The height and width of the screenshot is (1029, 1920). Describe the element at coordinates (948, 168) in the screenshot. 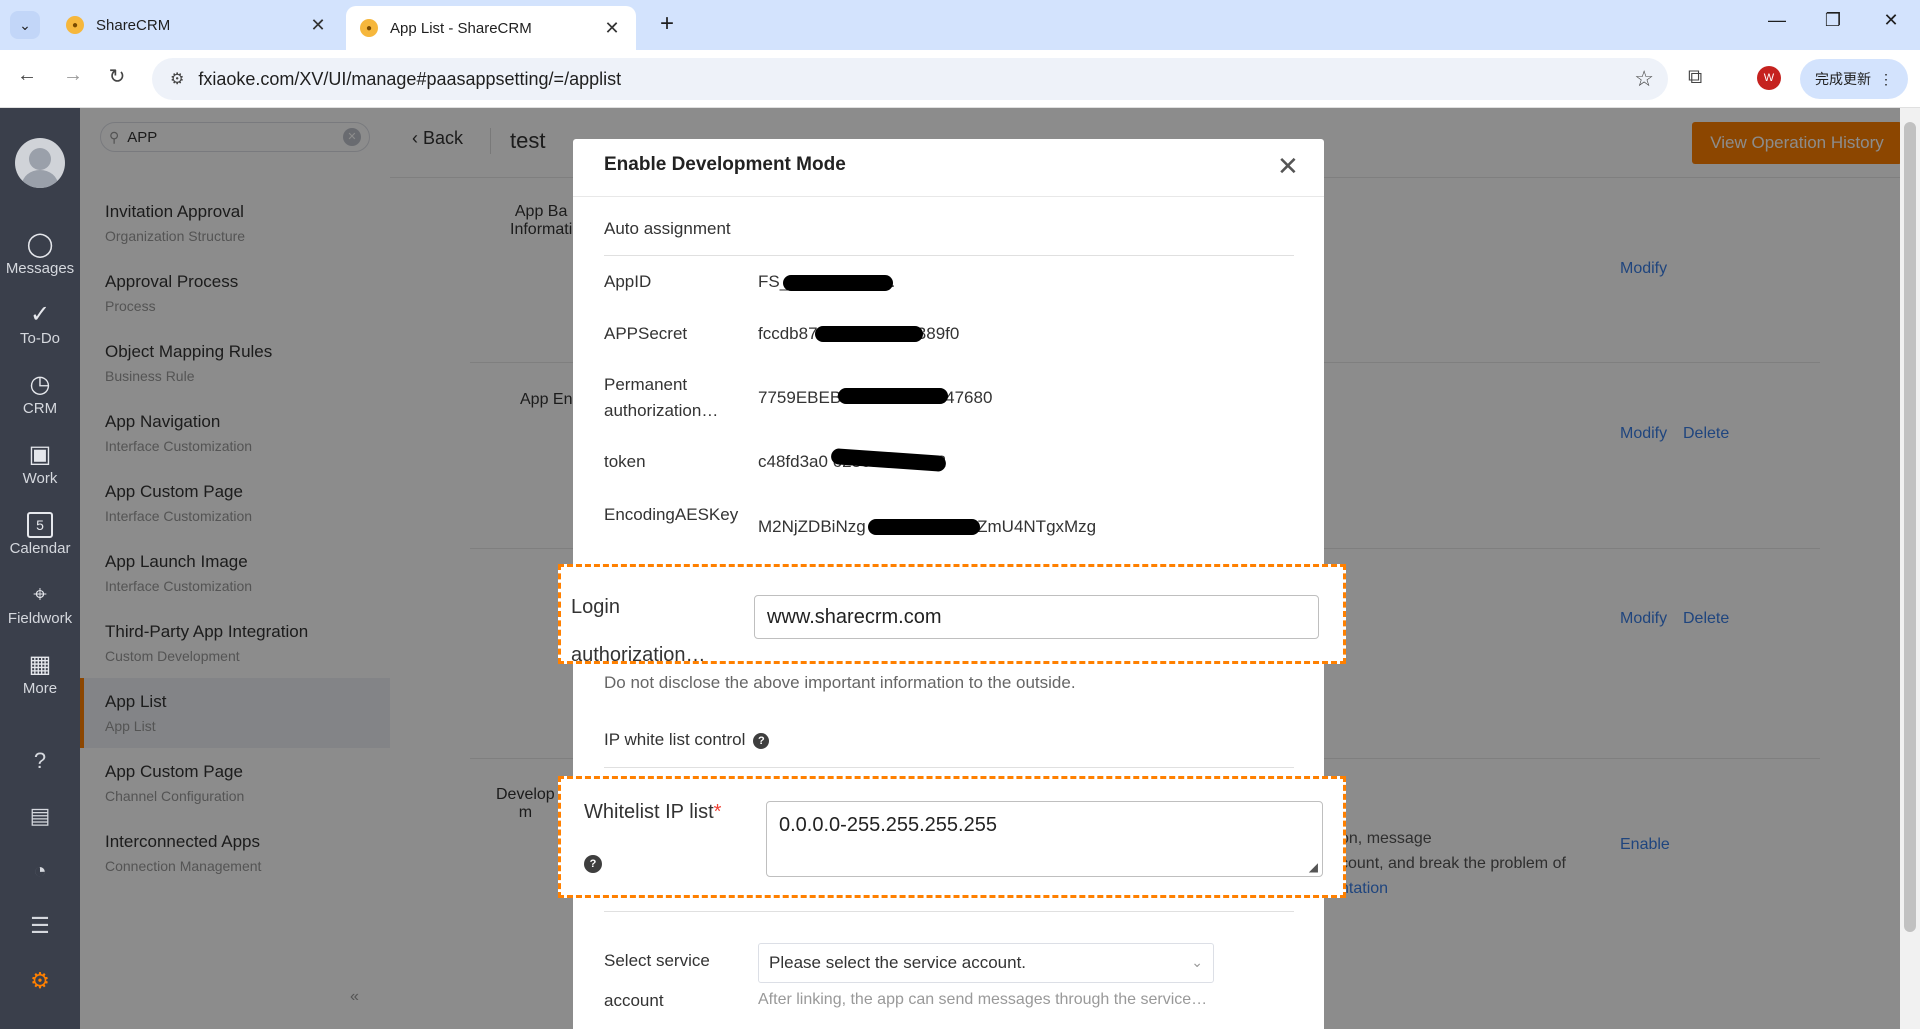

I see `dialog-header: Enable Development Mode ✕` at that location.